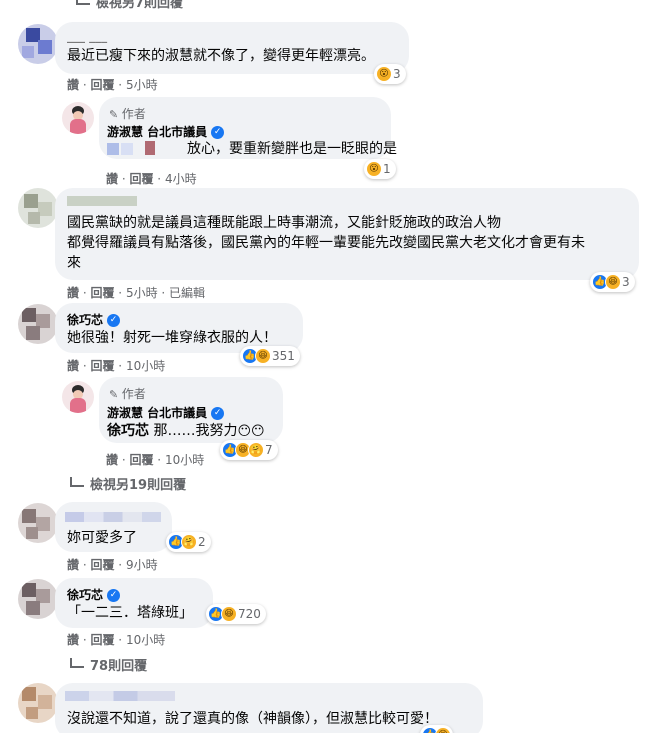 Image resolution: width=659 pixels, height=733 pixels. What do you see at coordinates (113, 527) in the screenshot?
I see `comment-bubble: 妳可愛多了` at bounding box center [113, 527].